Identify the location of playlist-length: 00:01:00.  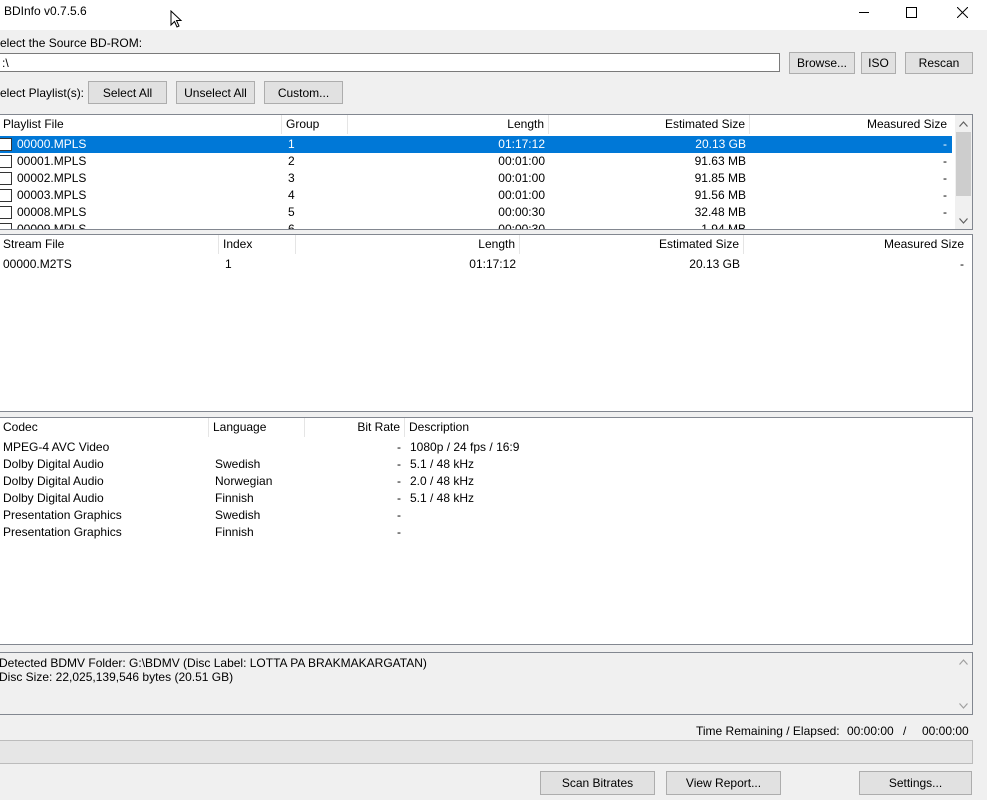
(521, 161).